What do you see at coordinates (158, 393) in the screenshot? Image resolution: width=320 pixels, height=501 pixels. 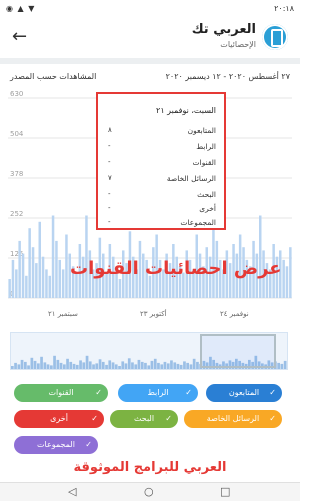 I see `chip-link: ✓ الرابط` at bounding box center [158, 393].